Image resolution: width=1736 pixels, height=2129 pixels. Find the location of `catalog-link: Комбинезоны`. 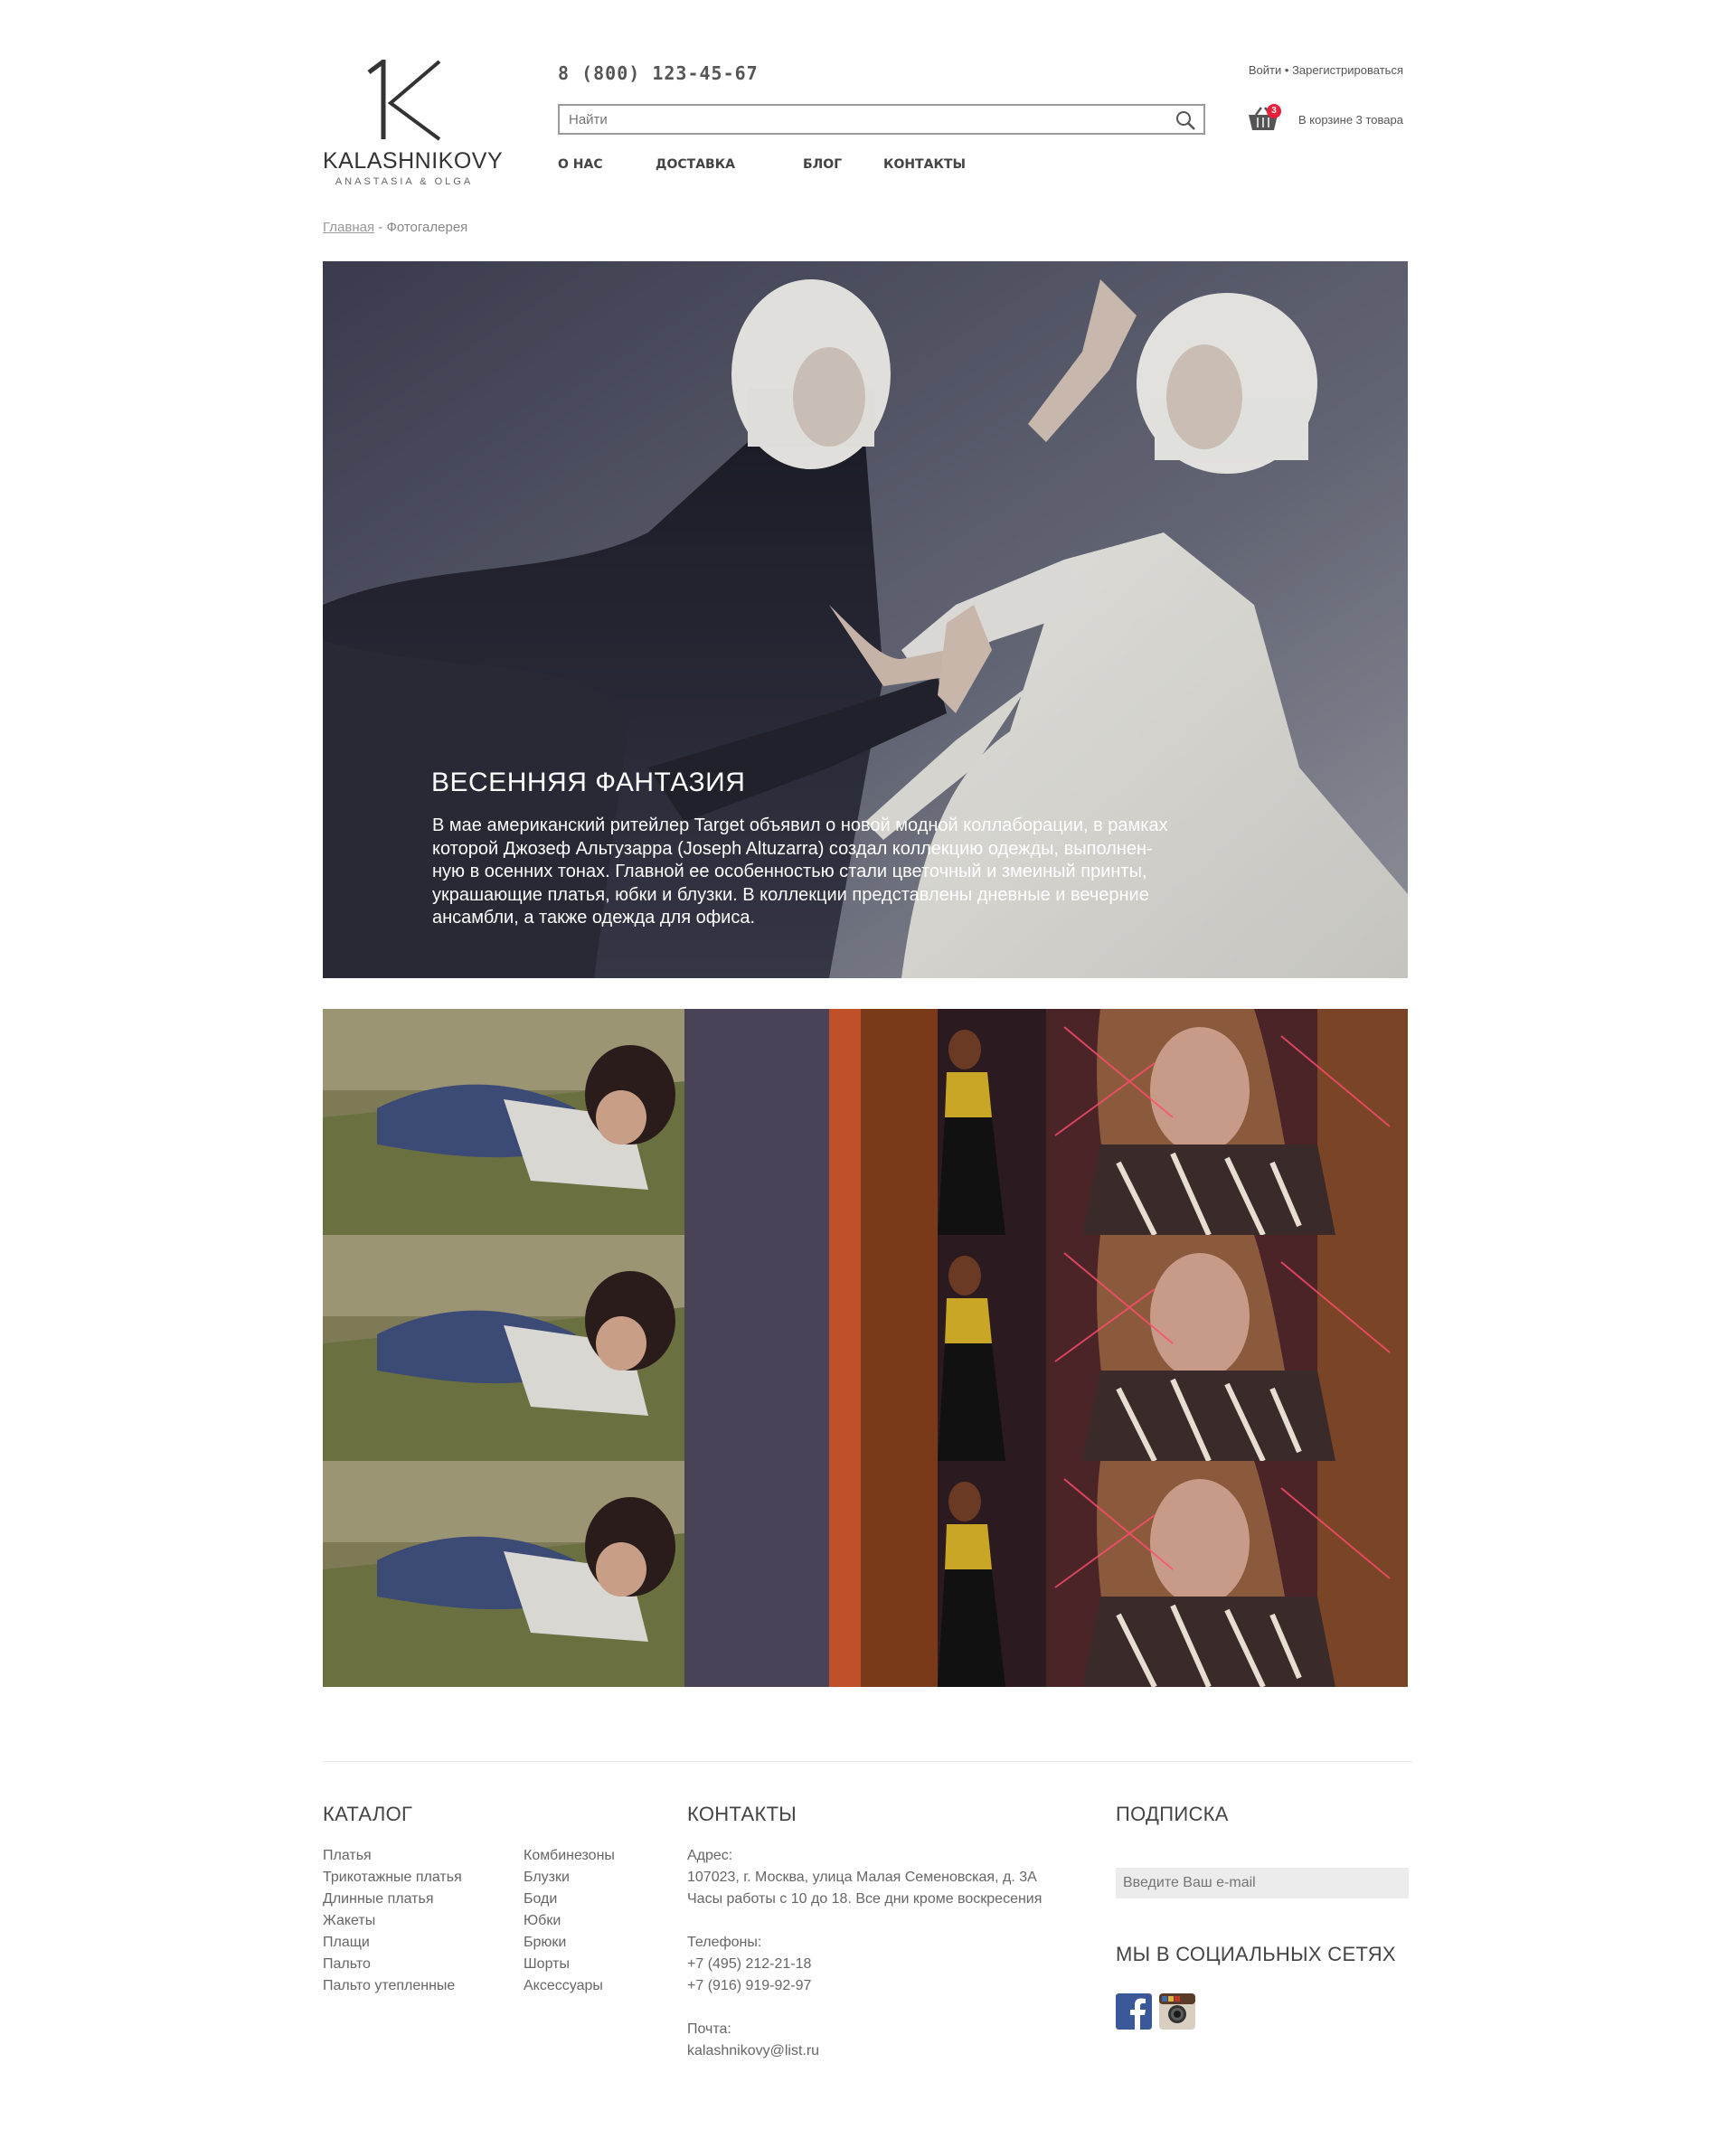

catalog-link: Комбинезоны is located at coordinates (570, 1856).